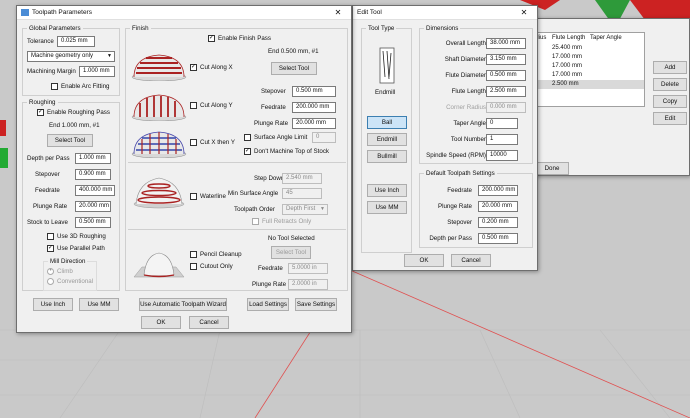 Image resolution: width=690 pixels, height=418 pixels. I want to click on edit-tool-ok-button: OK, so click(424, 260).